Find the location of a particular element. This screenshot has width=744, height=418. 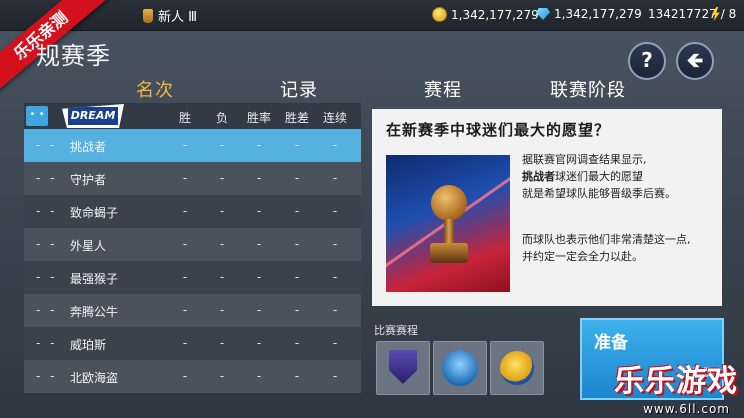

team-logo: DREAM is located at coordinates (93, 116).